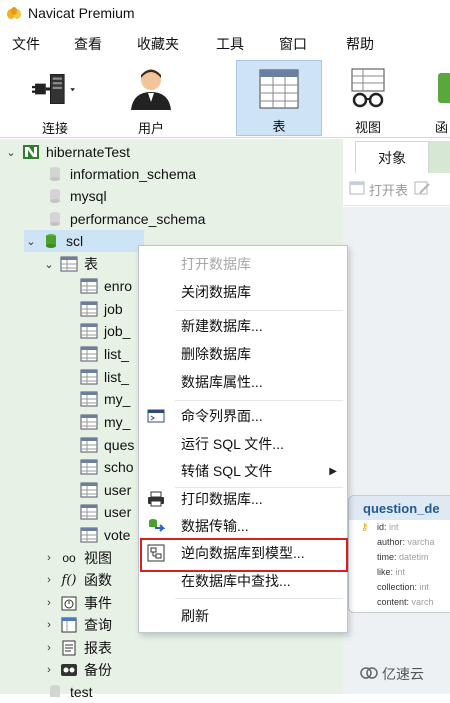 The image size is (450, 703). I want to click on window-title: Navicat Premium, so click(81, 13).